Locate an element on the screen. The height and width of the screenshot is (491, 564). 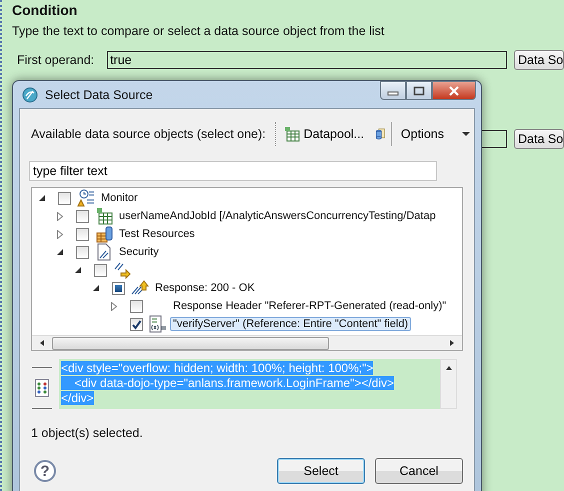
close-icon is located at coordinates (454, 91).